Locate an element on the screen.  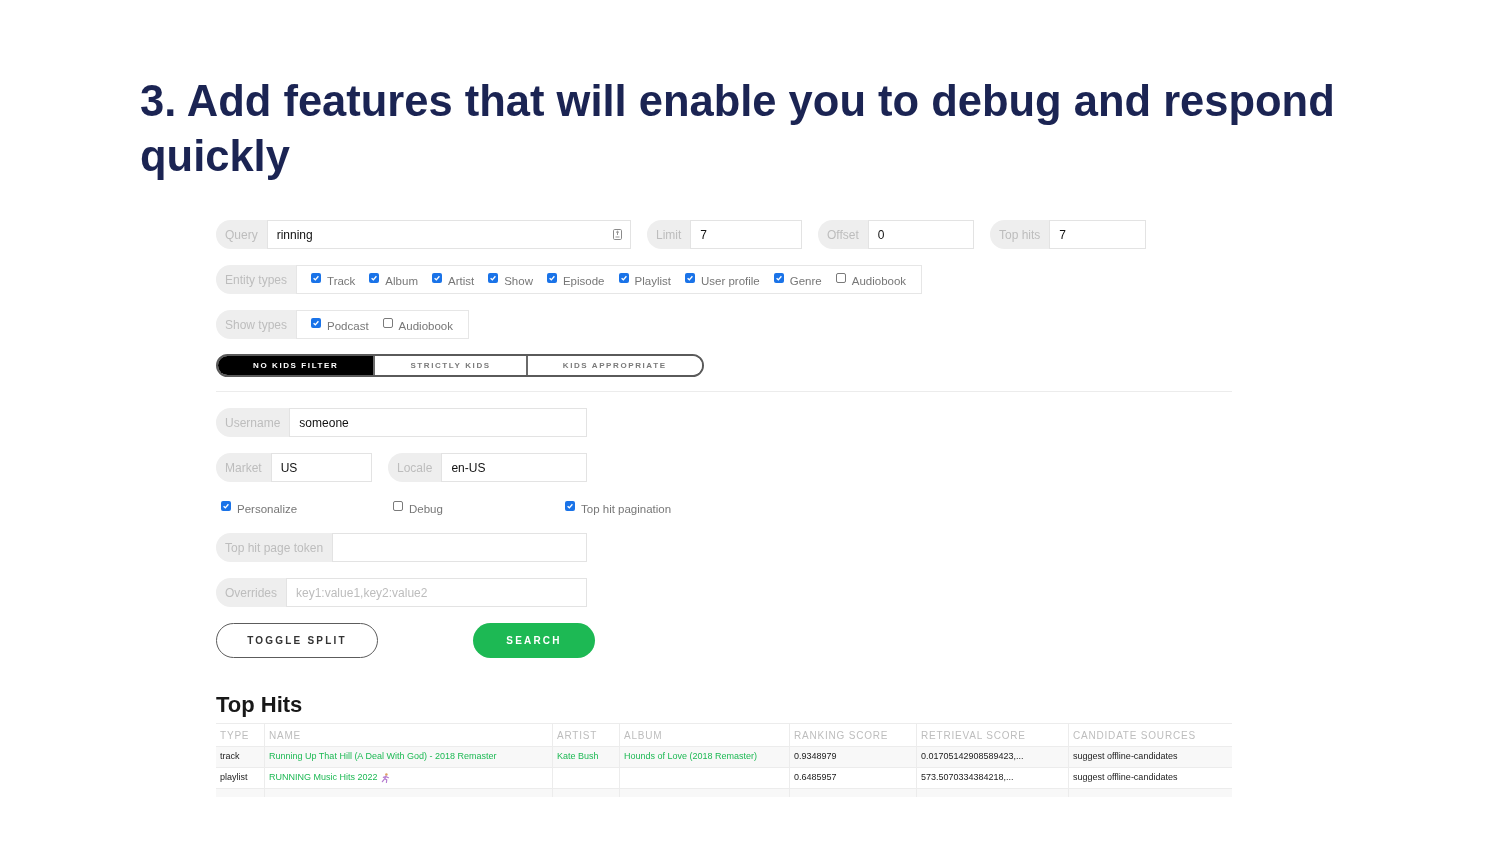
column-header: NAME is located at coordinates (409, 735).